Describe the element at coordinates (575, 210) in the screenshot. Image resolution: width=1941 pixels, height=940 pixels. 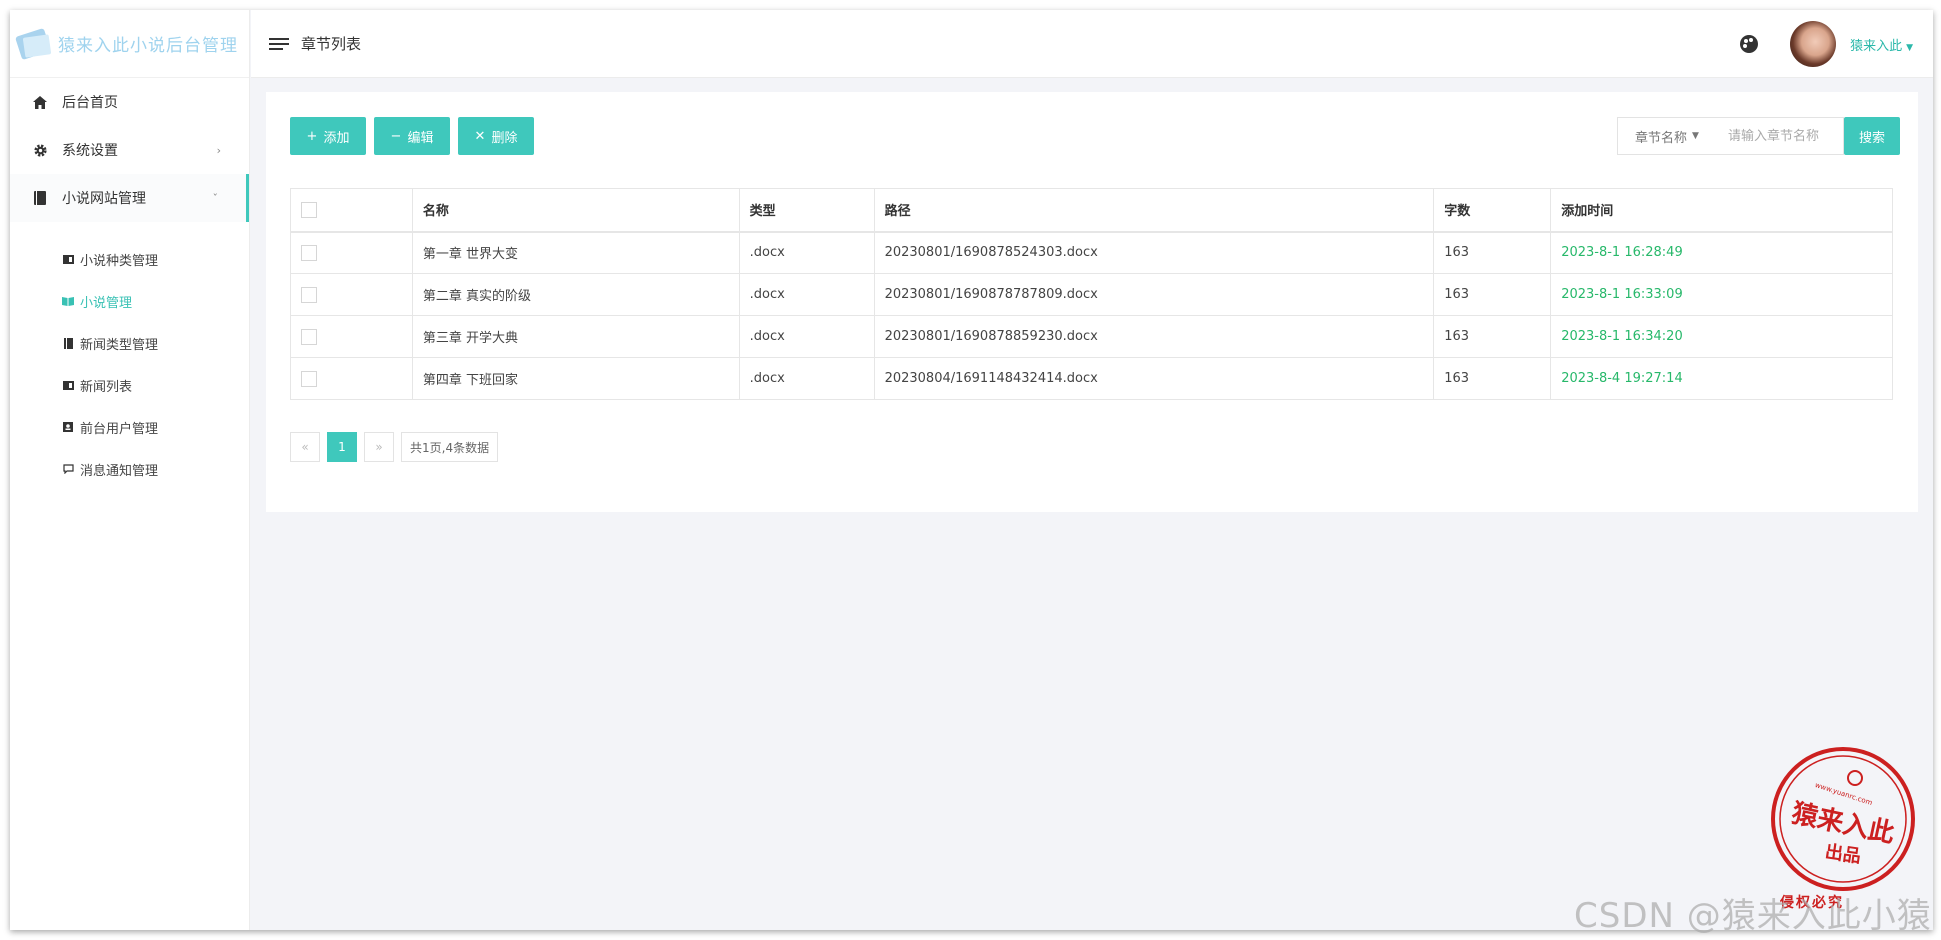
I see `column-header: 名称` at that location.